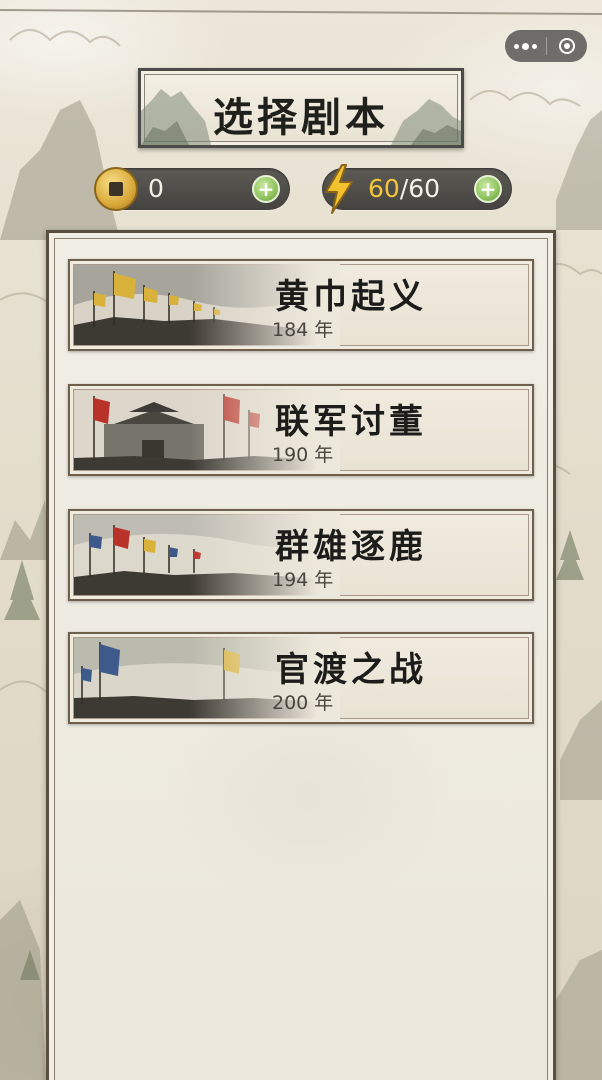  Describe the element at coordinates (192, 189) in the screenshot. I see `coin-counter: 0 +` at that location.